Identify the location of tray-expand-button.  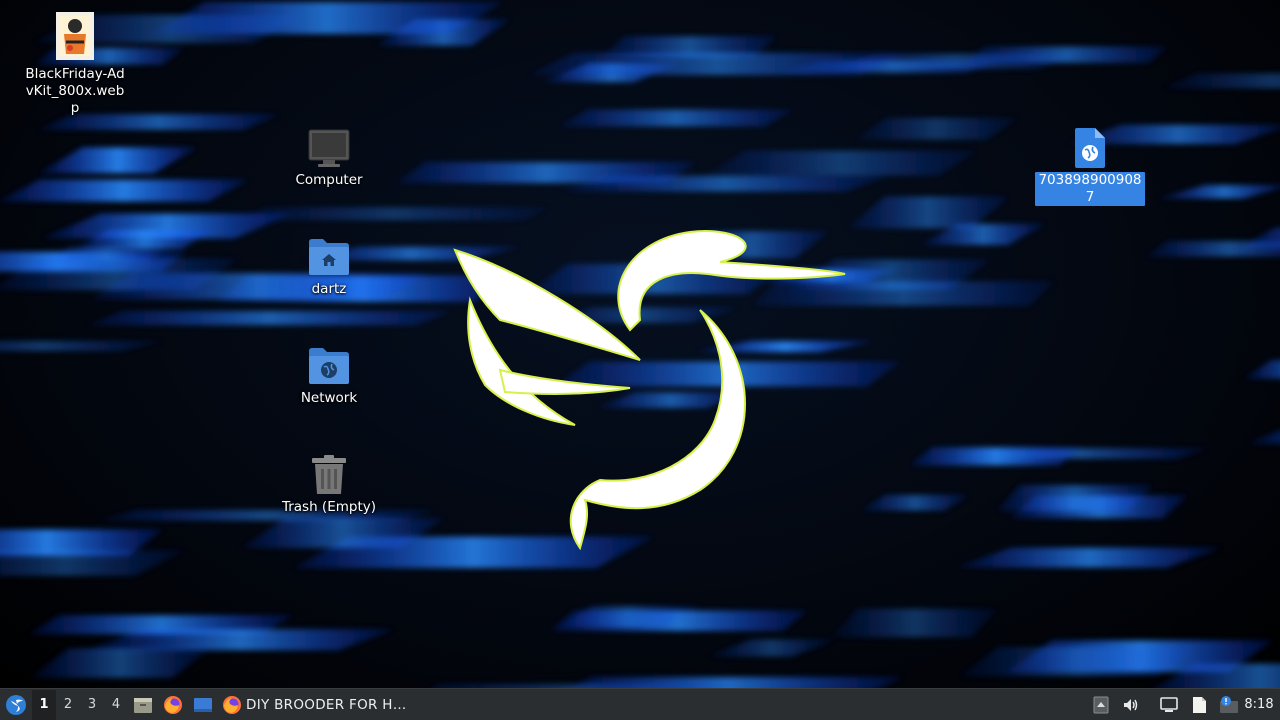
(1101, 705).